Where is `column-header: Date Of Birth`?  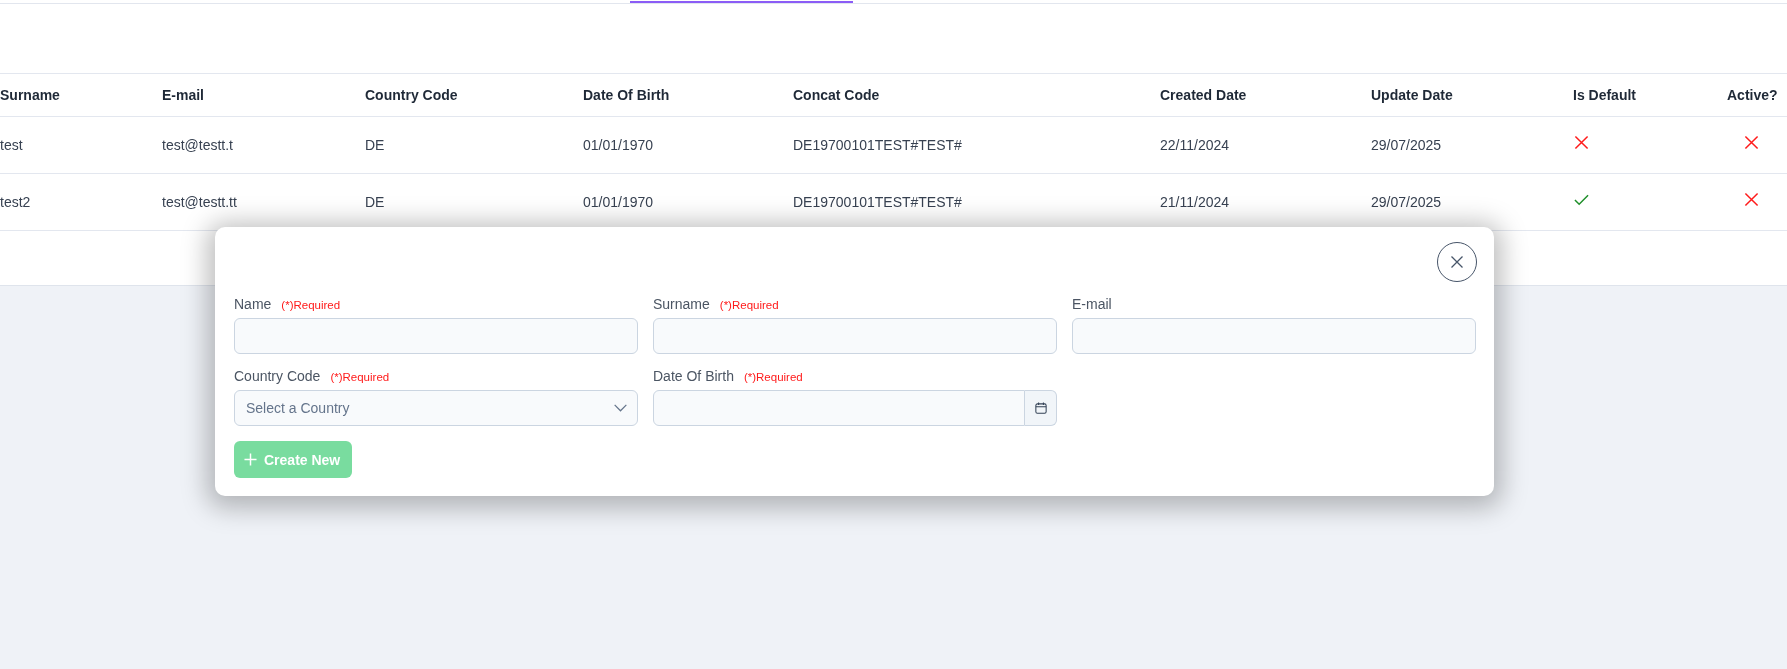 column-header: Date Of Birth is located at coordinates (626, 95).